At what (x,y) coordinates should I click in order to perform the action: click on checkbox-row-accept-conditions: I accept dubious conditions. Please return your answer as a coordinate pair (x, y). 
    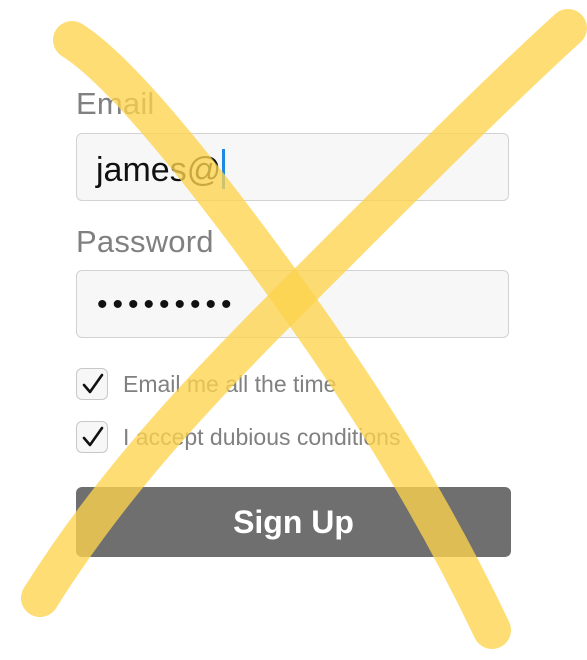
    Looking at the image, I should click on (238, 437).